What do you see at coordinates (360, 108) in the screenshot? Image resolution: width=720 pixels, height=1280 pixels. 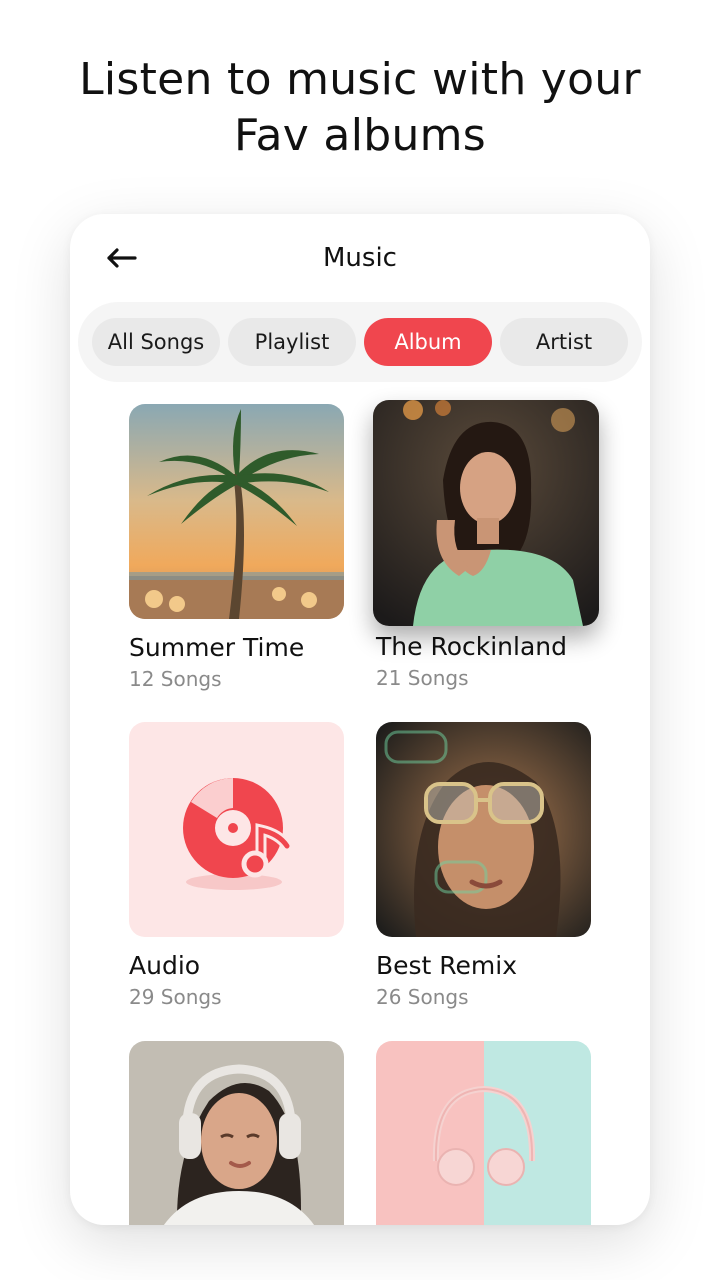 I see `page-headline: Listen to music with your Fav albums` at bounding box center [360, 108].